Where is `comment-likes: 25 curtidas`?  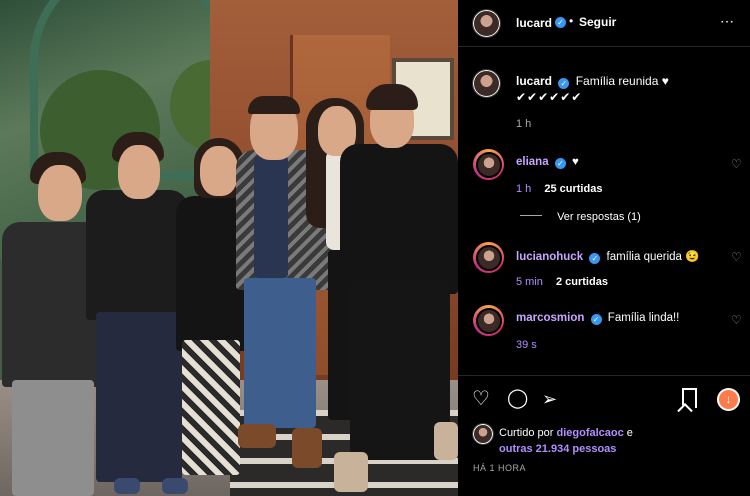 comment-likes: 25 curtidas is located at coordinates (573, 189).